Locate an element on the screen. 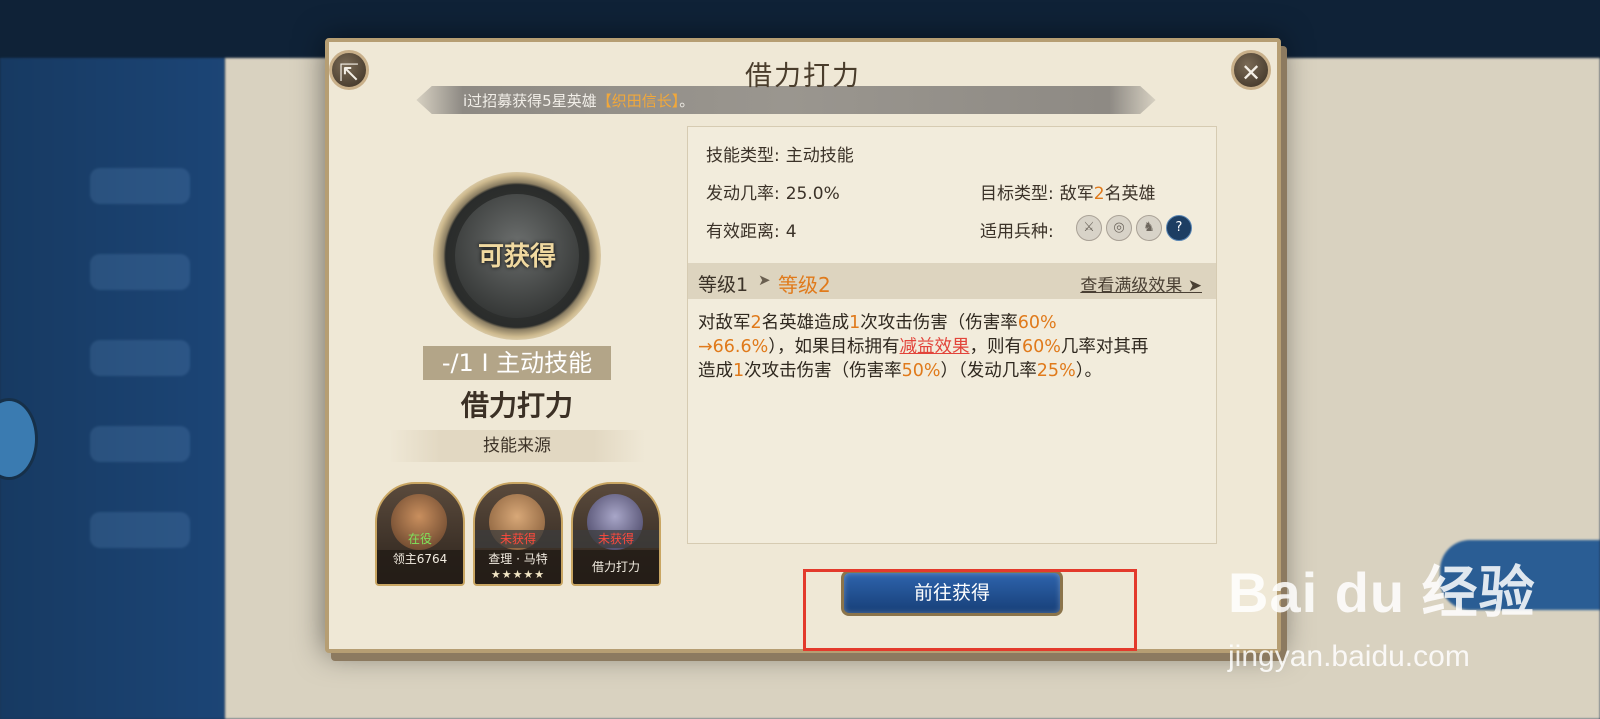  desc-text: 对敌军 is located at coordinates (724, 323).